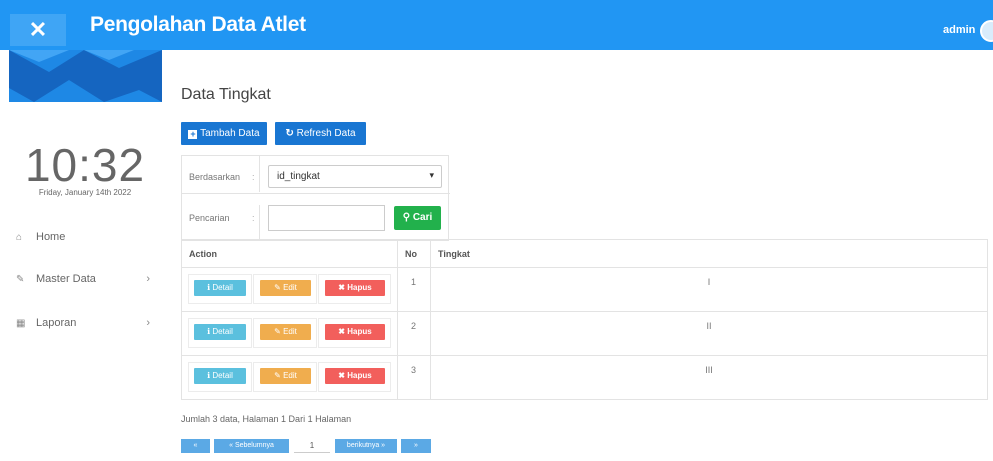 The height and width of the screenshot is (461, 993). I want to click on sidebar-item-laporan: ▦ Laporan ›, so click(86, 327).